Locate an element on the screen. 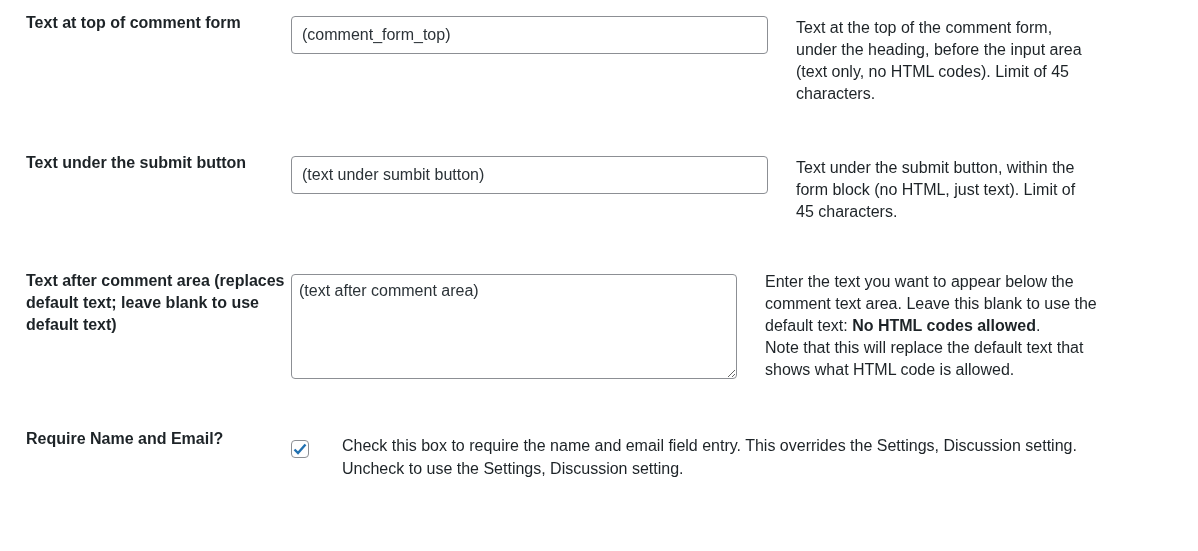  field-description: Text under the submit button, within the form block (no HTML, just text). Limit of 45 characters. is located at coordinates (936, 190).